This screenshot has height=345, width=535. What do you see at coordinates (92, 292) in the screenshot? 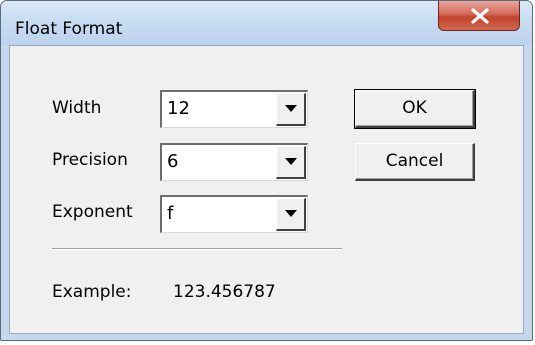
I see `example-label: Example:` at bounding box center [92, 292].